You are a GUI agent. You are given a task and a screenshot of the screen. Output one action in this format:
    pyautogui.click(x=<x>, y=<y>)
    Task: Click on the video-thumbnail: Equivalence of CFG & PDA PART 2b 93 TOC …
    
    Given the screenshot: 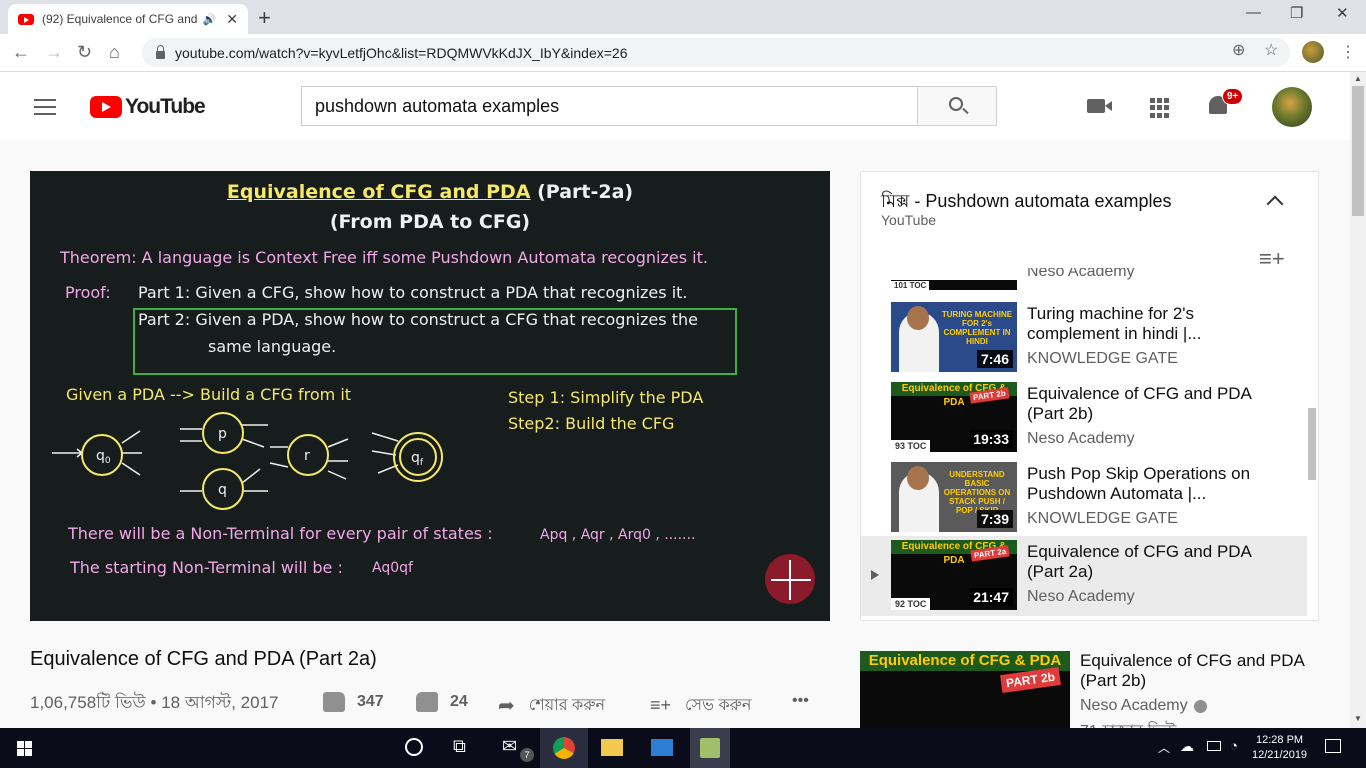 What is the action you would take?
    pyautogui.click(x=954, y=417)
    